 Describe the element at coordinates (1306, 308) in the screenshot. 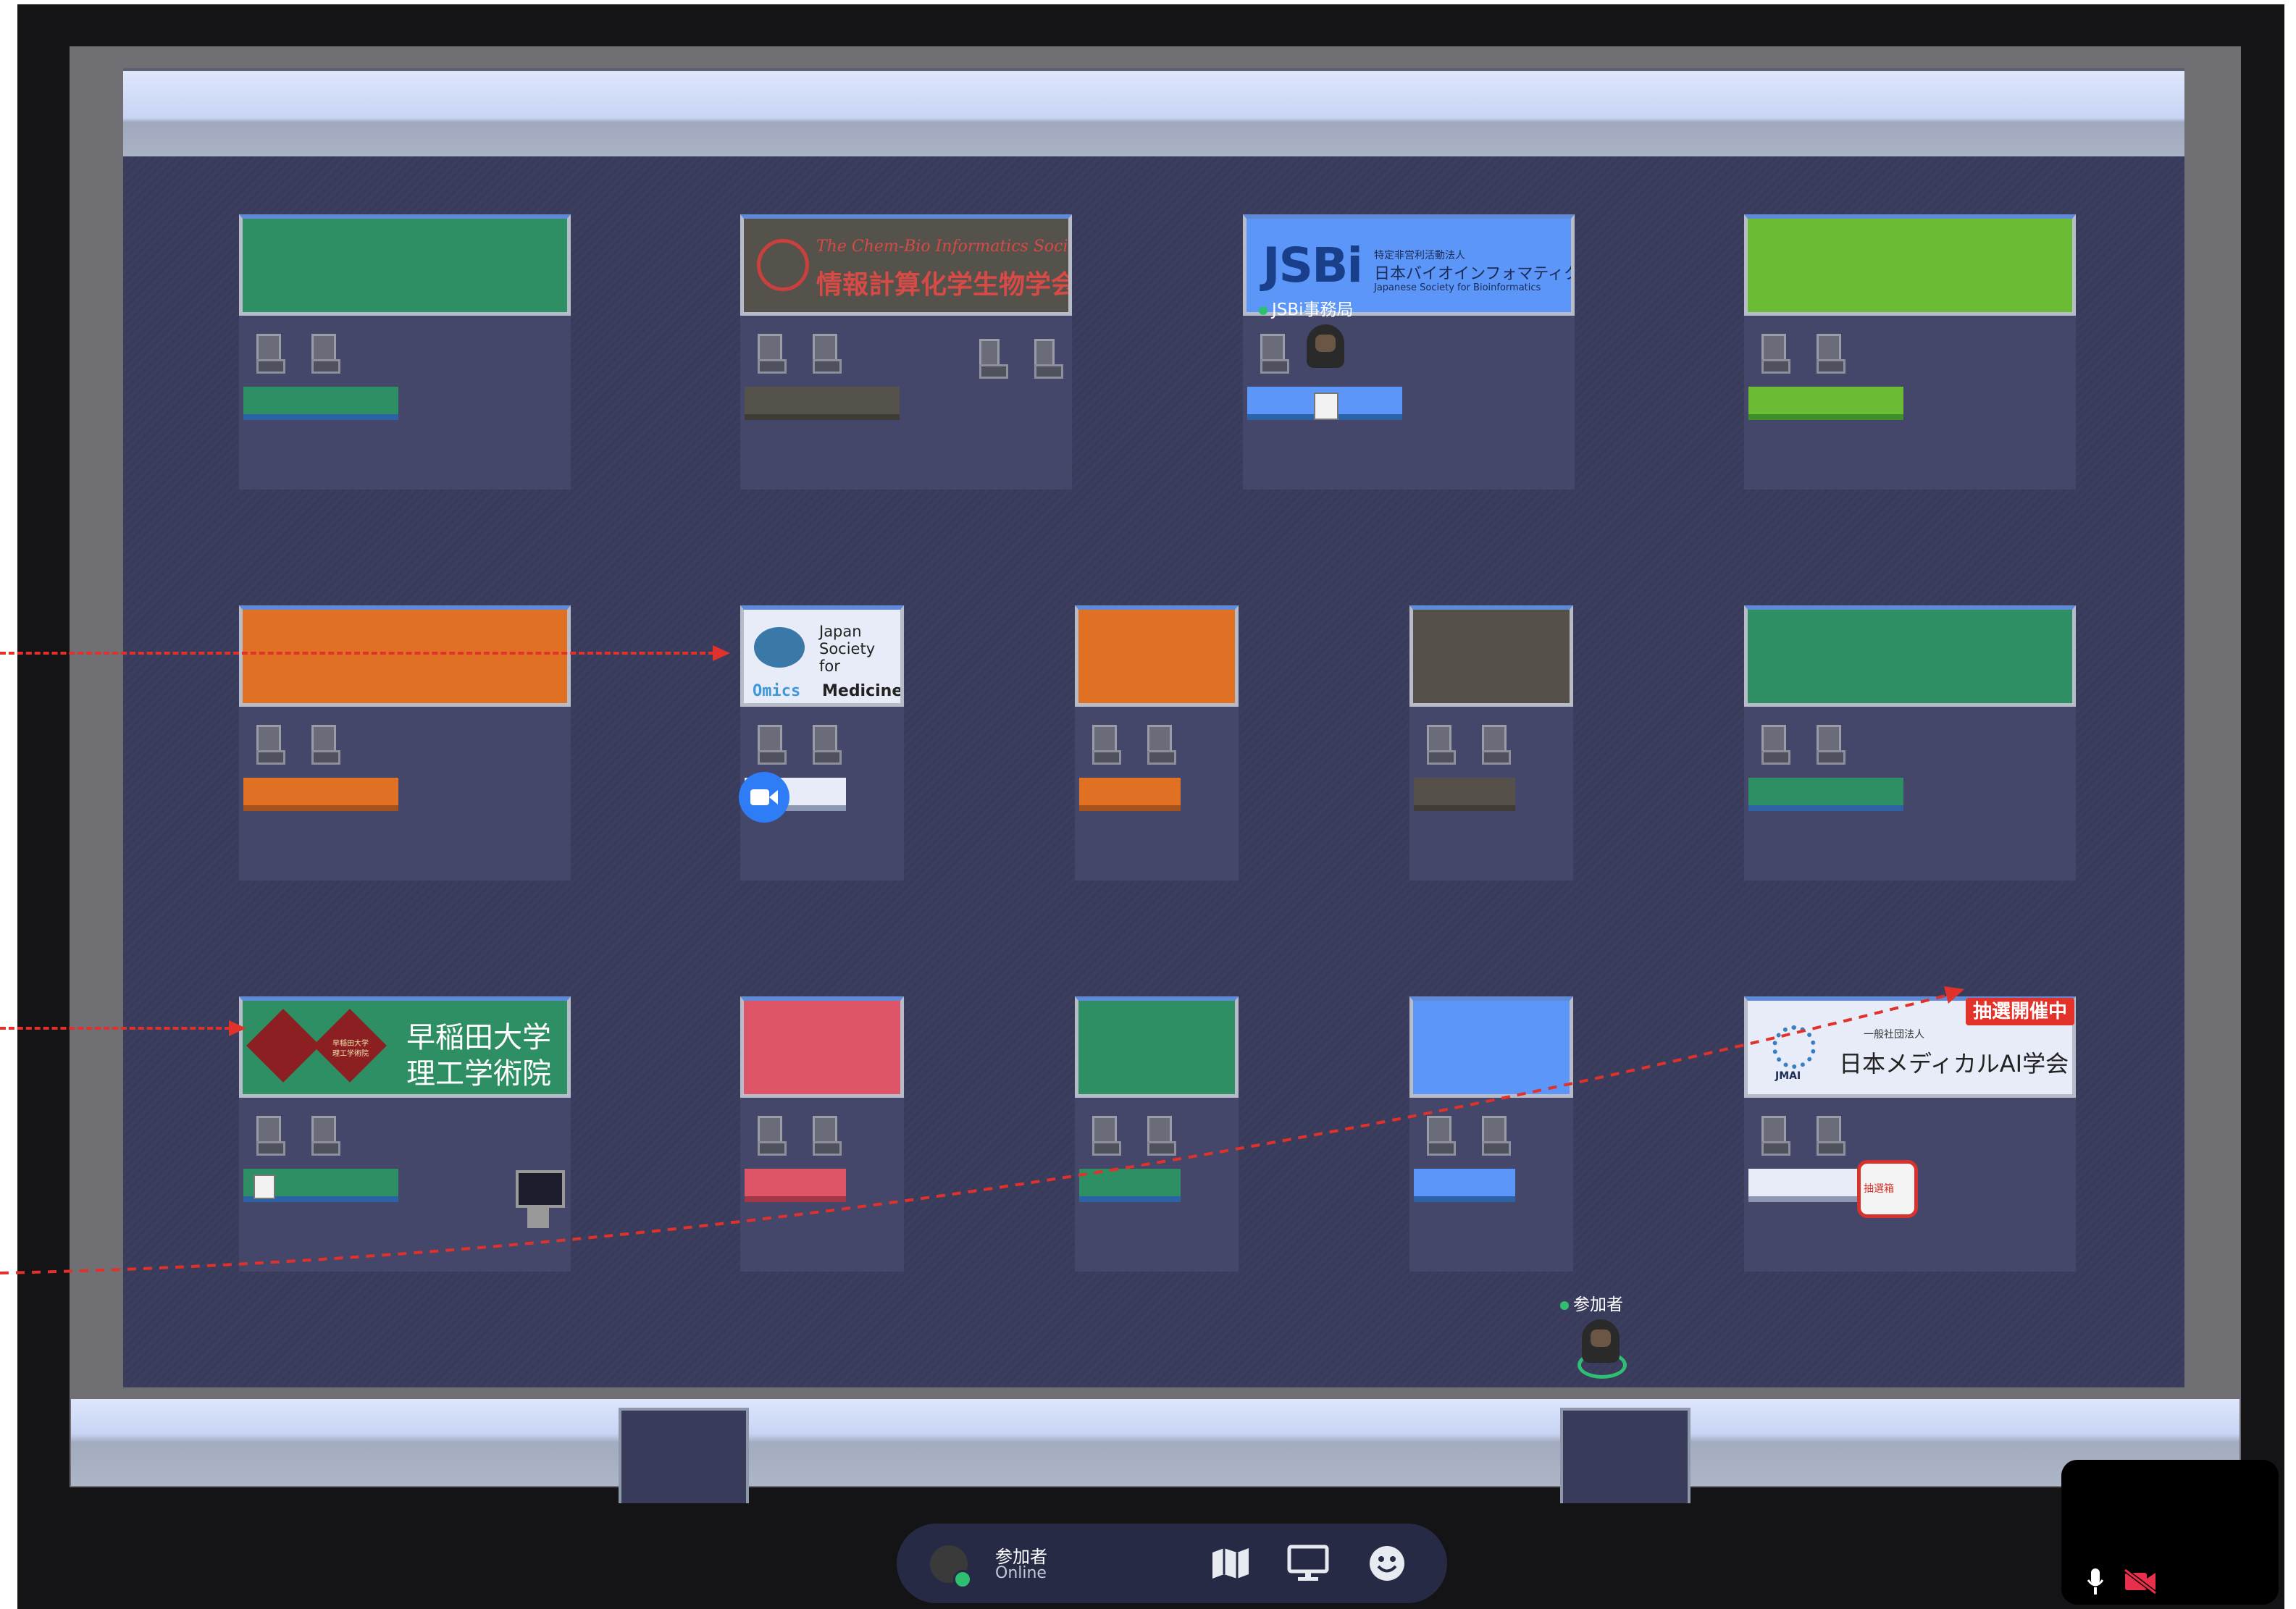

I see `staff-name-tag: JSBi事務局` at that location.